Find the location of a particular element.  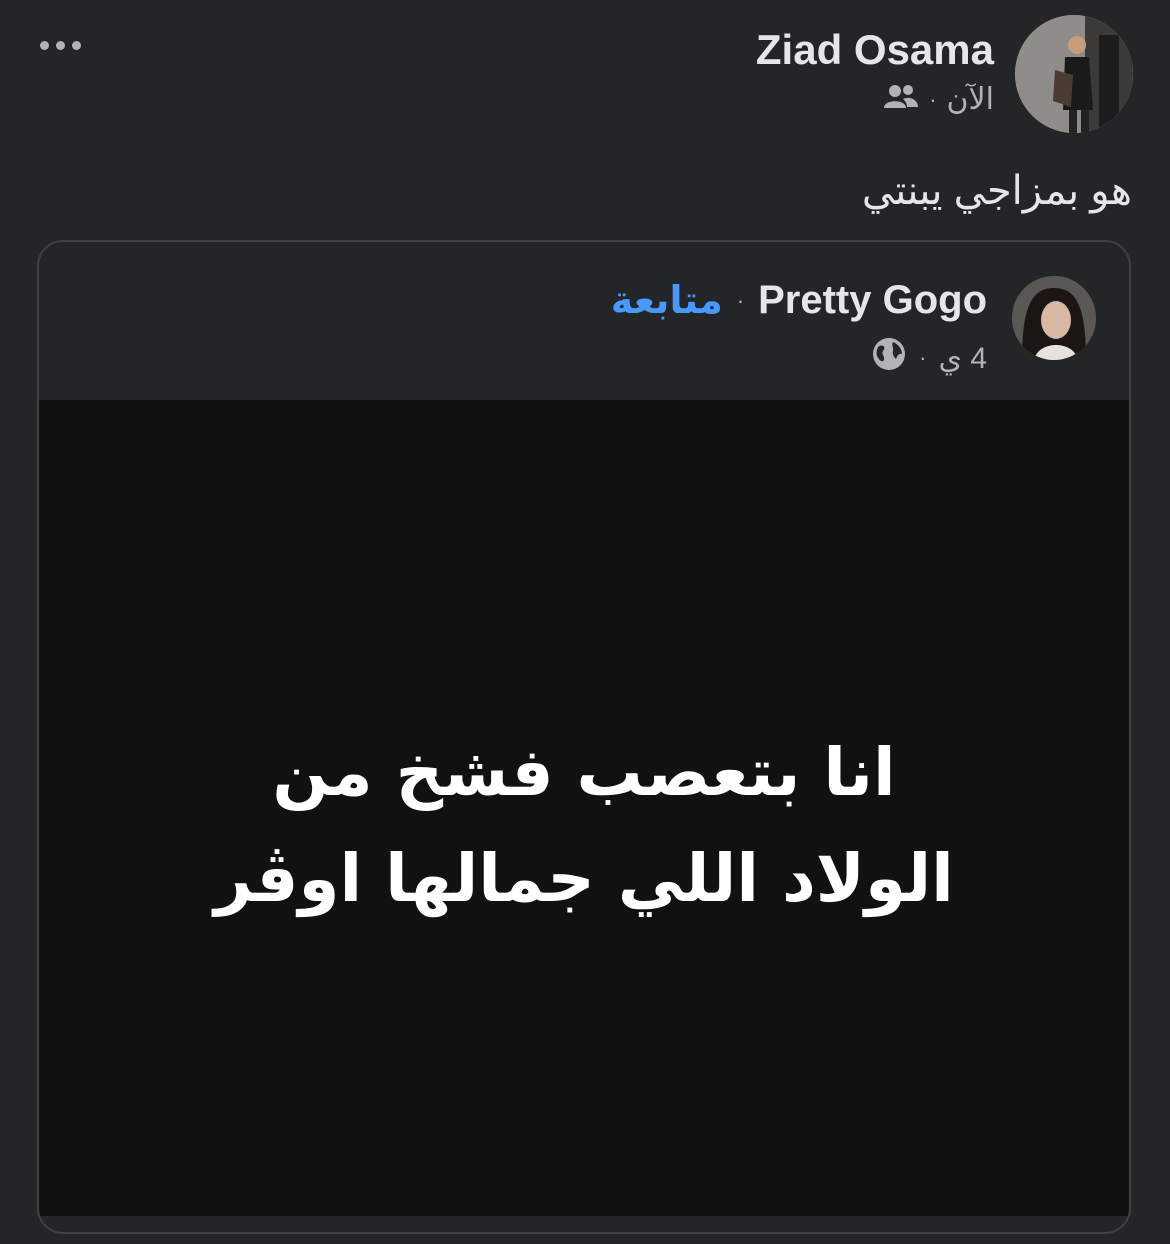

shared-post-header: Pretty Gogo · متابعة 4 ي · is located at coordinates (584, 322).